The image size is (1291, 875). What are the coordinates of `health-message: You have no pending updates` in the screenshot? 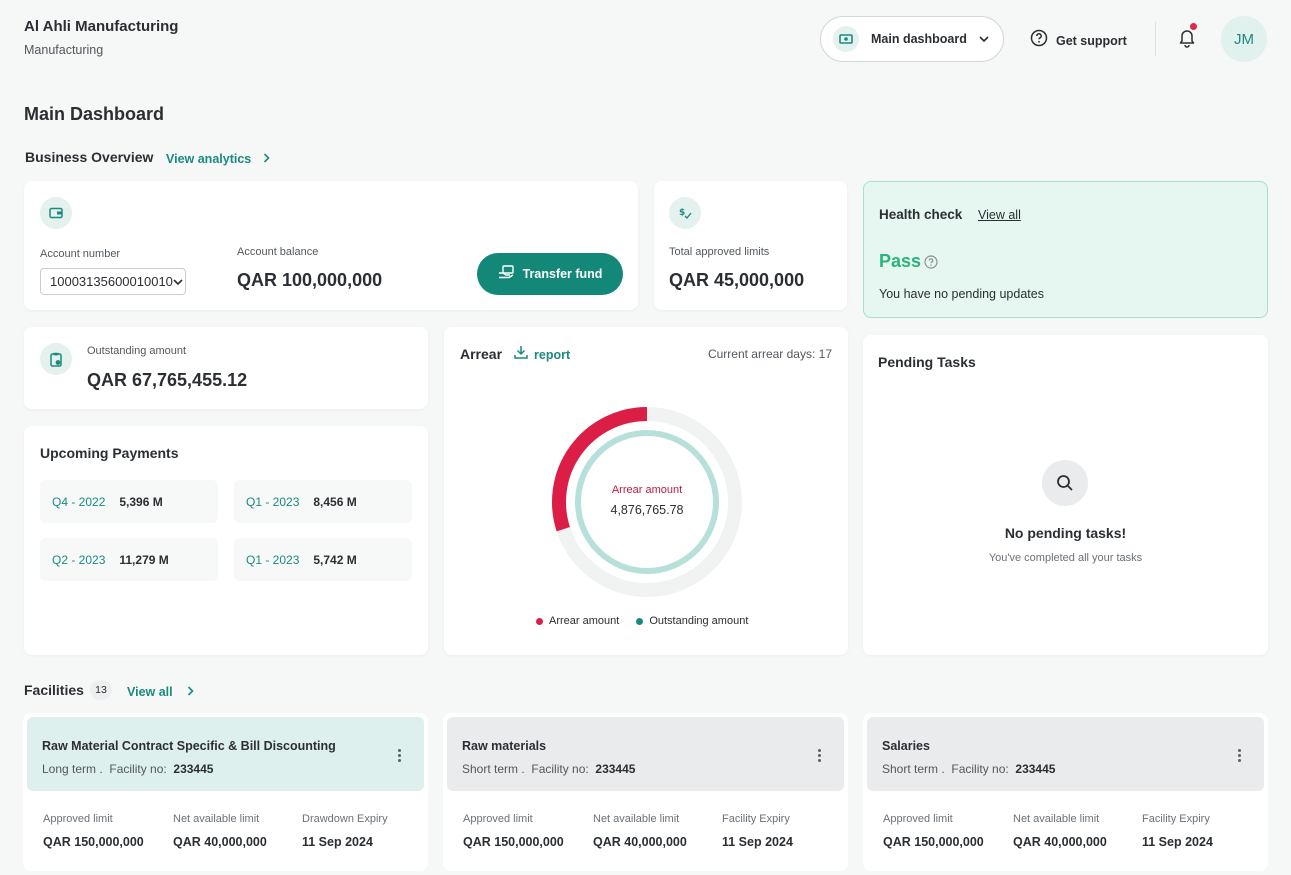 It's located at (961, 294).